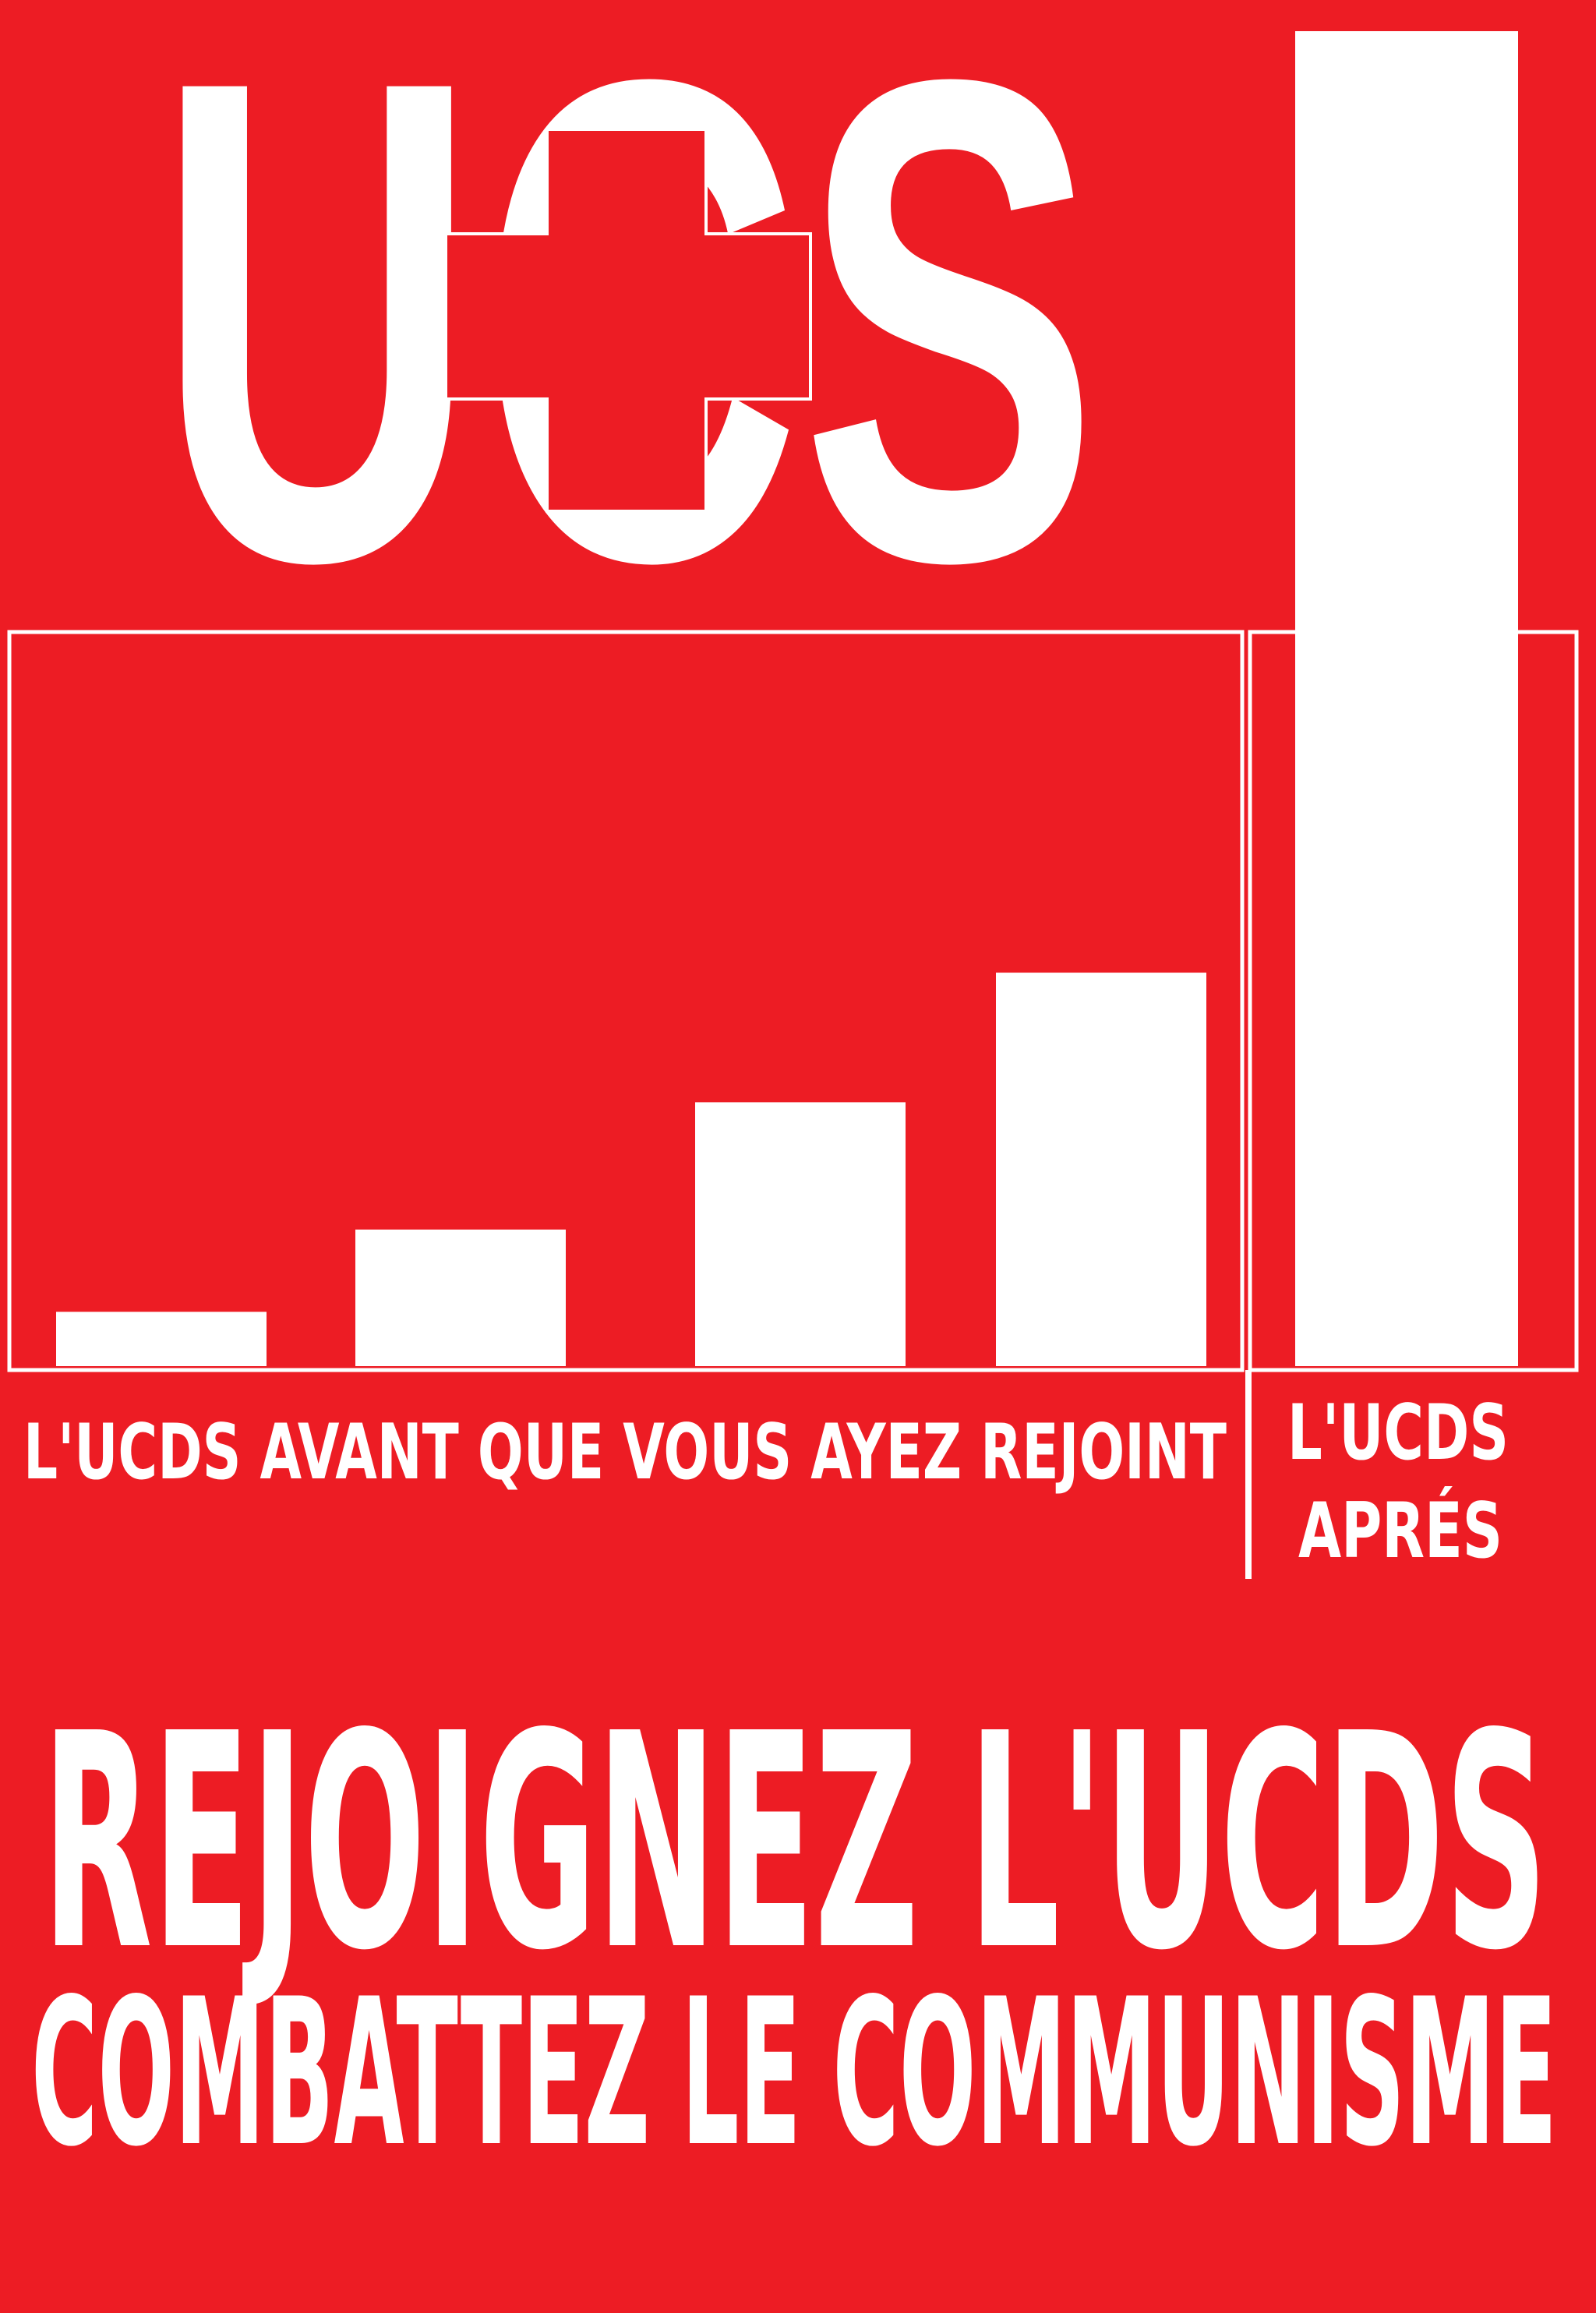  Describe the element at coordinates (1398, 1434) in the screenshot. I see `caption-after-line1: L'UCDS` at that location.